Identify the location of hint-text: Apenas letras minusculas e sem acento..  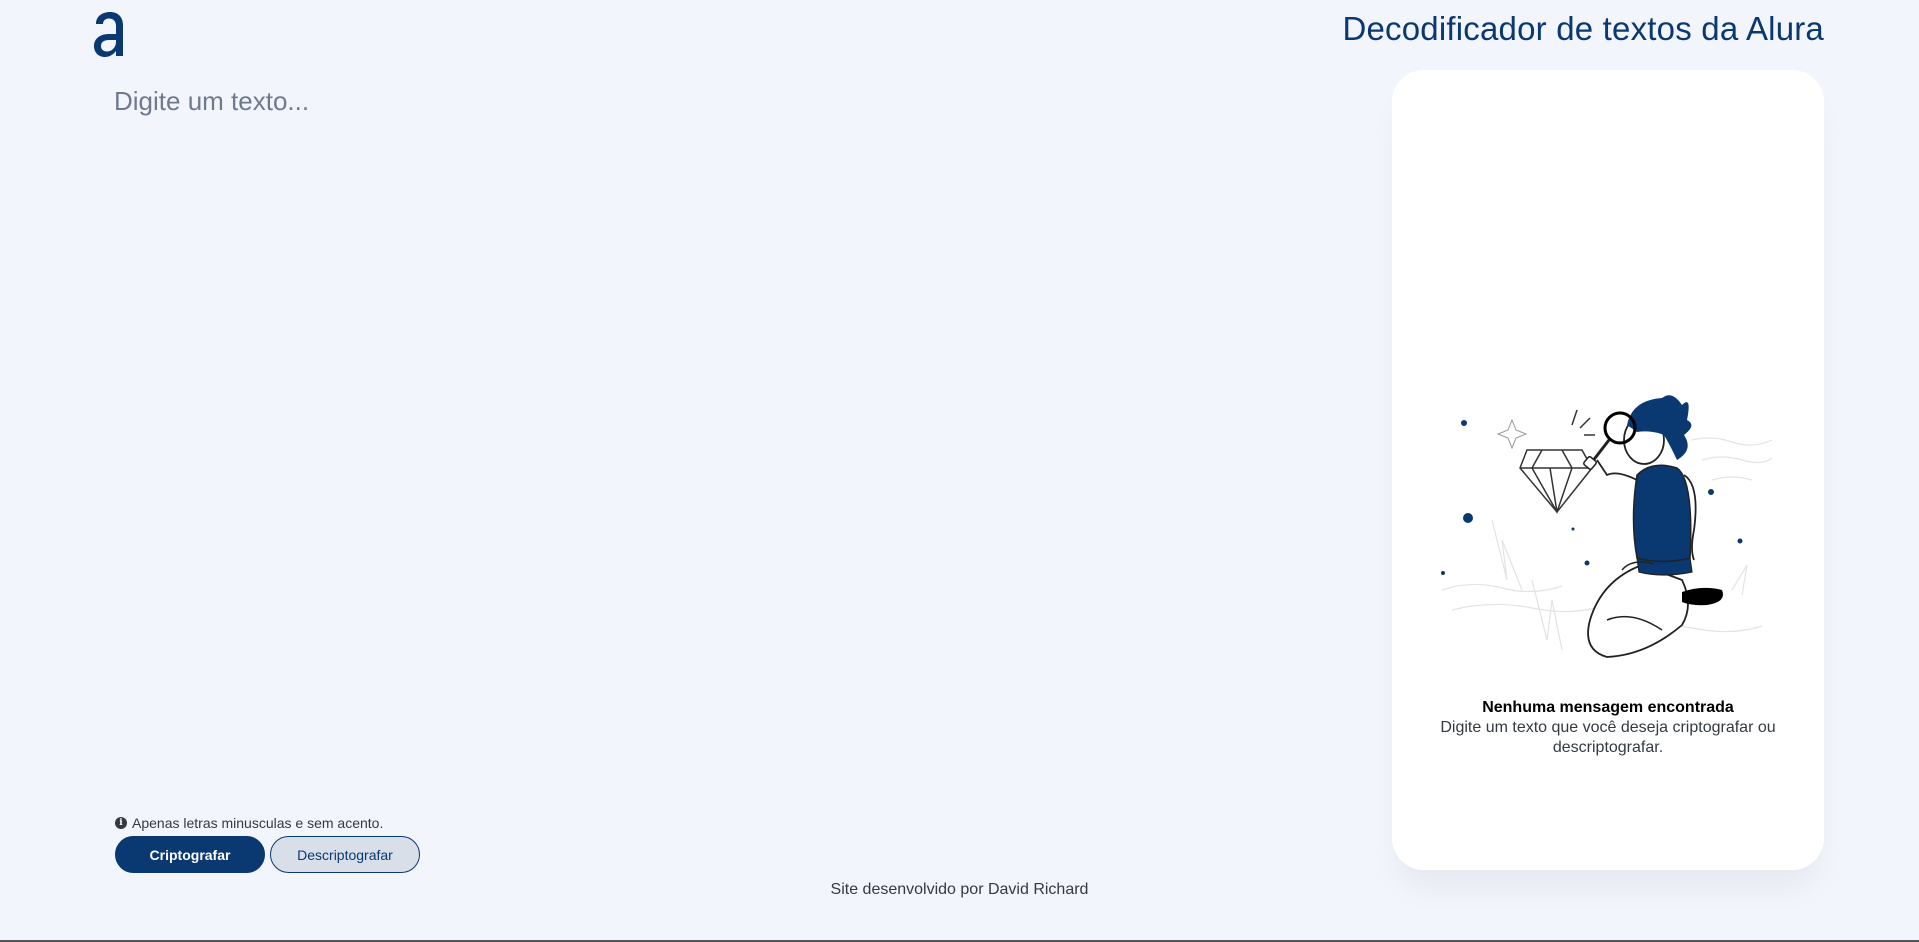
(258, 823).